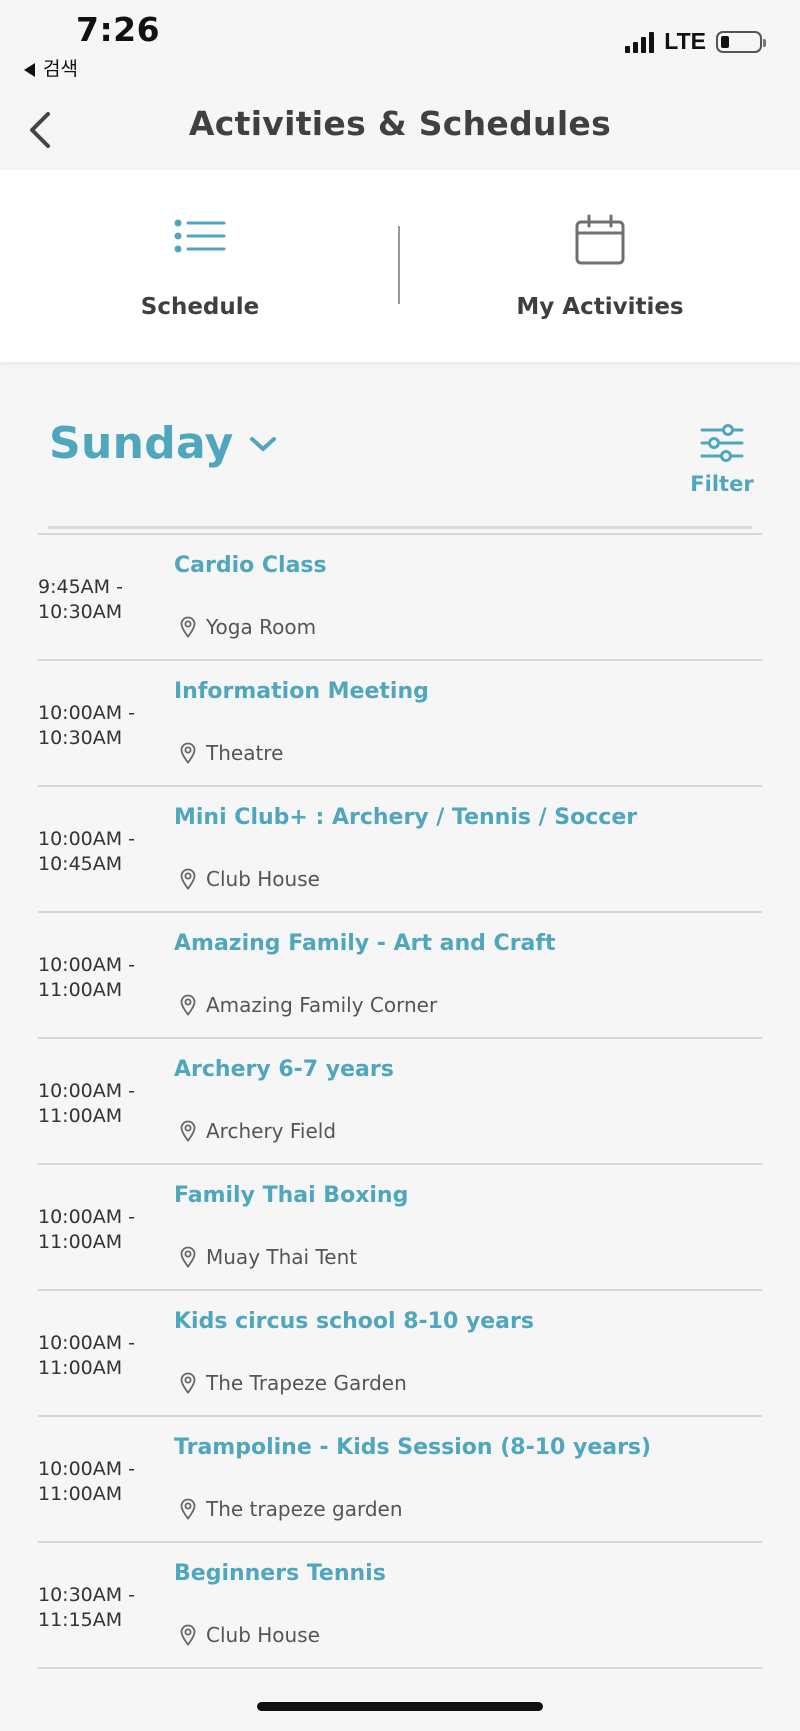 The height and width of the screenshot is (1731, 800). I want to click on sliders-icon, so click(722, 443).